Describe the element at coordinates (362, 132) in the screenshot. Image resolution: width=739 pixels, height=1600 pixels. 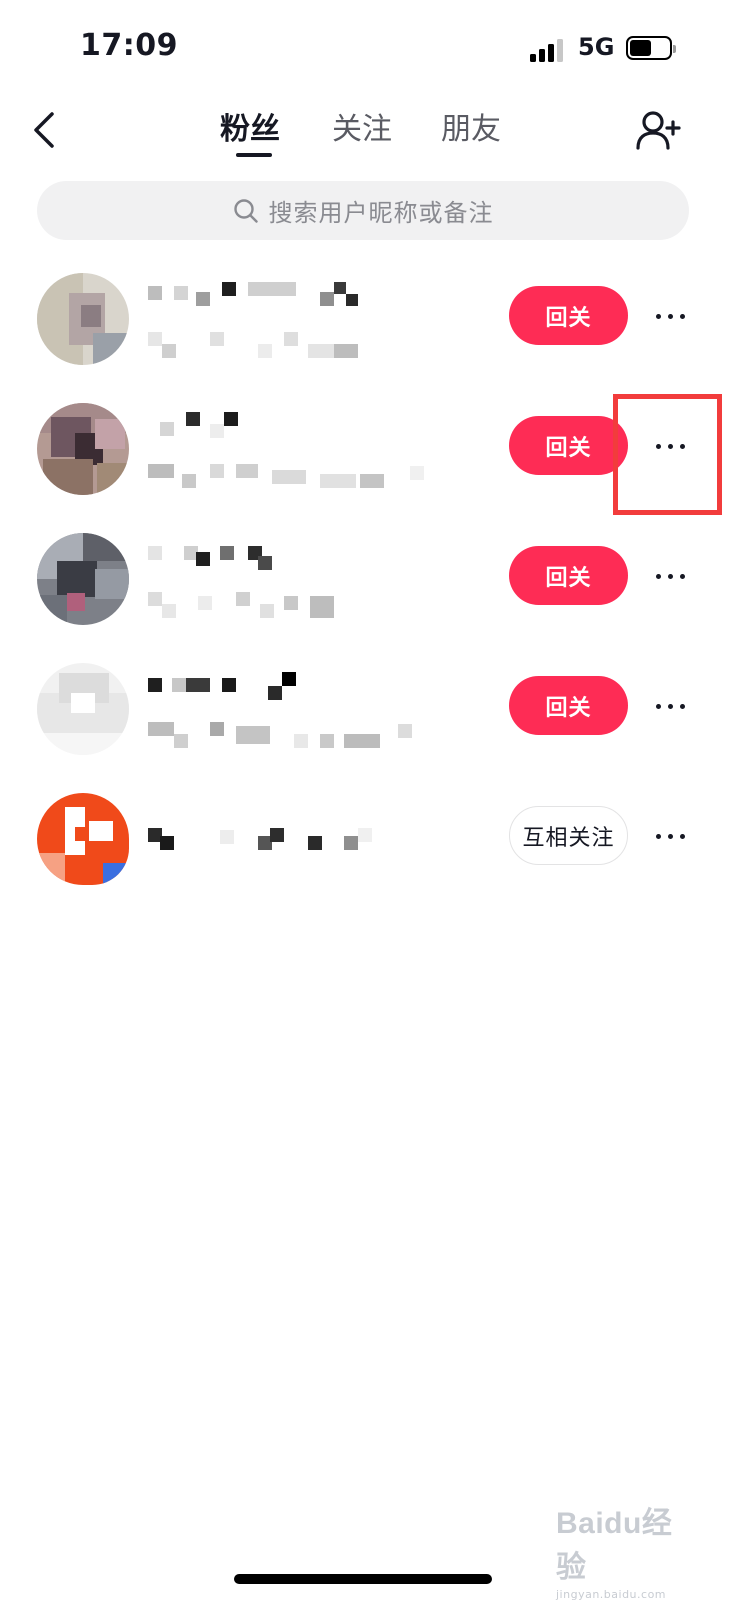
I see `tab-following: 关注` at that location.